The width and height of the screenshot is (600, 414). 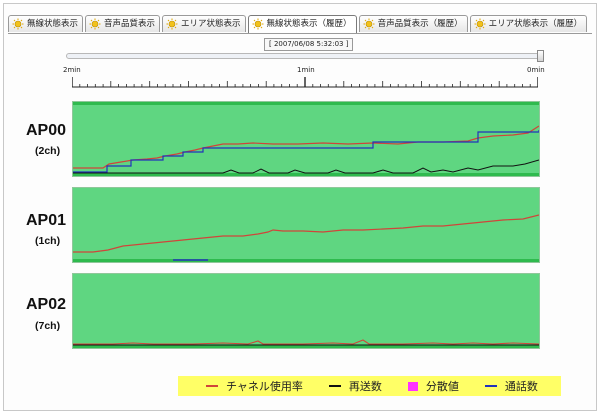 What do you see at coordinates (46, 220) in the screenshot?
I see `ap-label: AP01` at bounding box center [46, 220].